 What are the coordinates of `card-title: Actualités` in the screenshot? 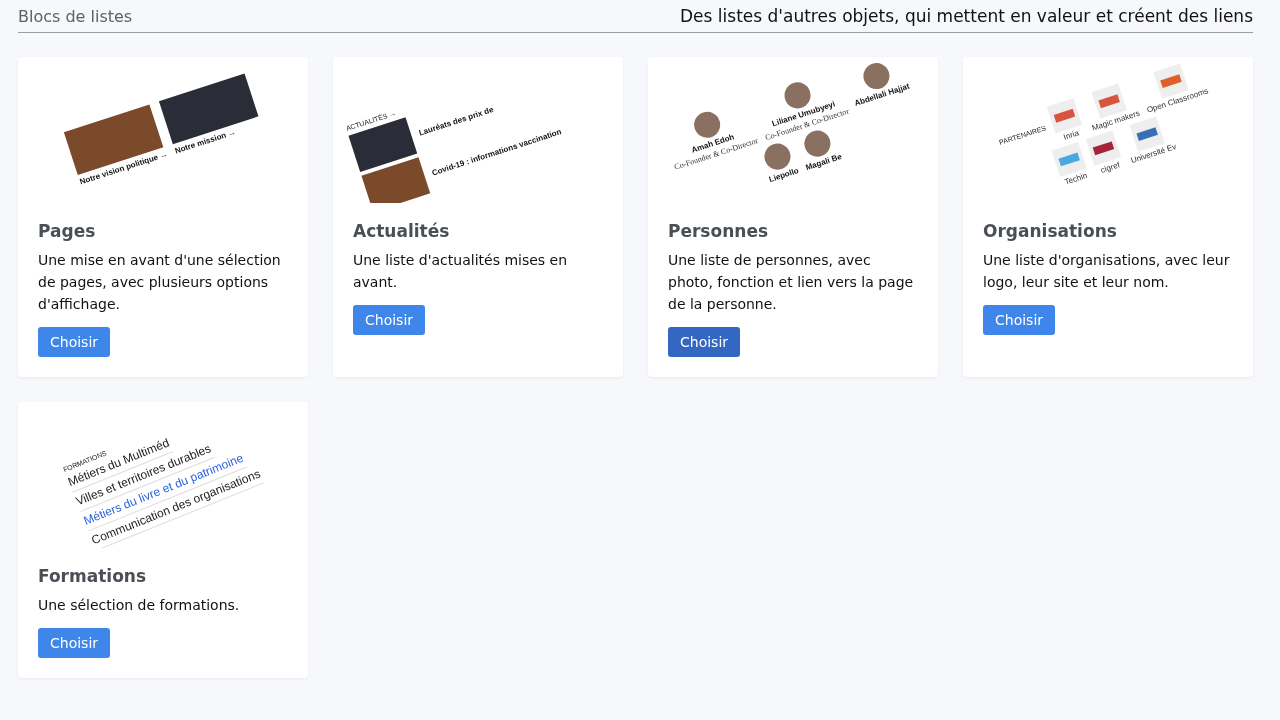 It's located at (401, 231).